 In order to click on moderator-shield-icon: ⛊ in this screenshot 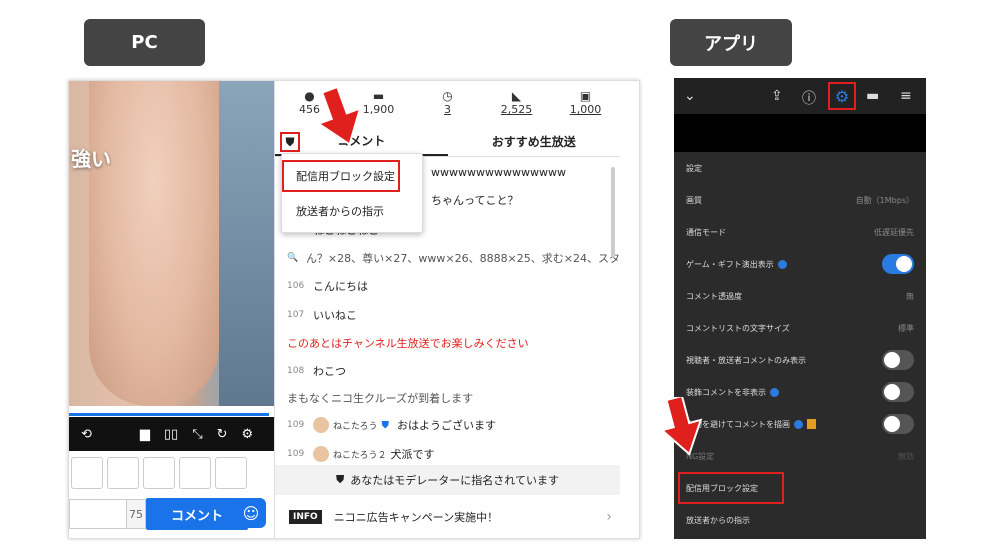, I will do `click(385, 425)`.